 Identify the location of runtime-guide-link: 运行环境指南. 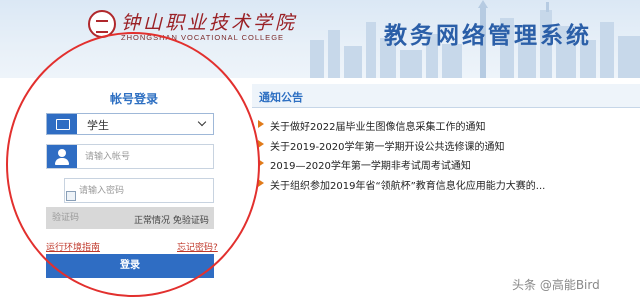
(73, 246).